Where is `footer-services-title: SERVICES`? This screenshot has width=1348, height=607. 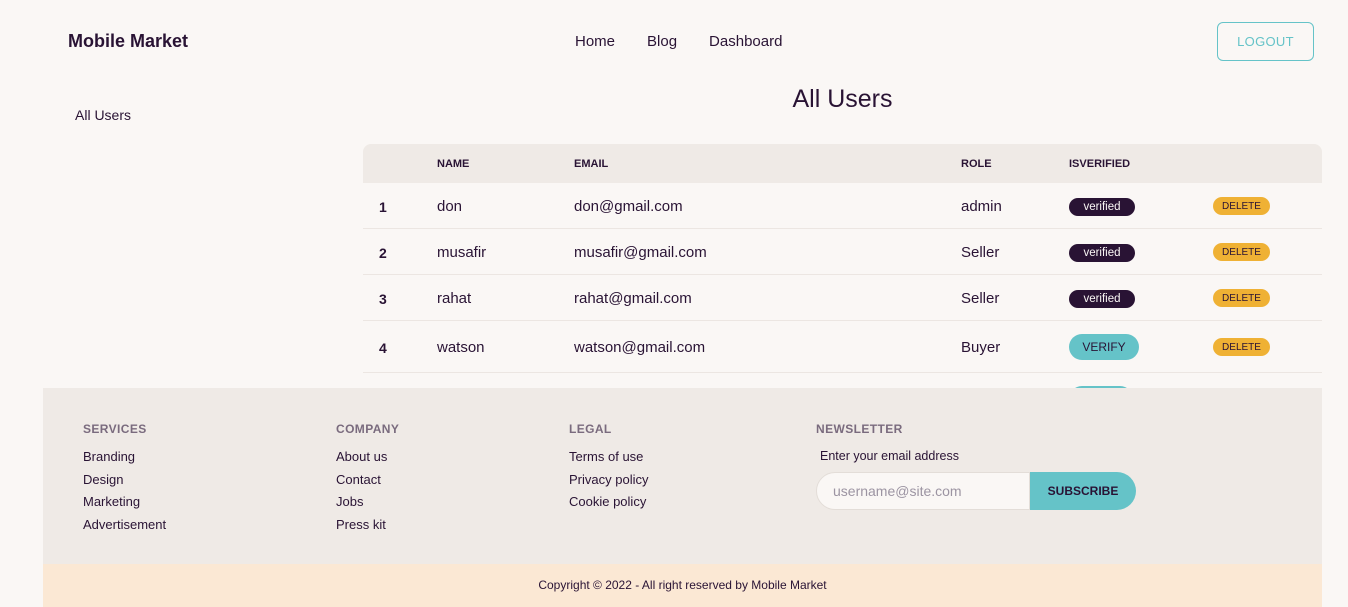 footer-services-title: SERVICES is located at coordinates (115, 429).